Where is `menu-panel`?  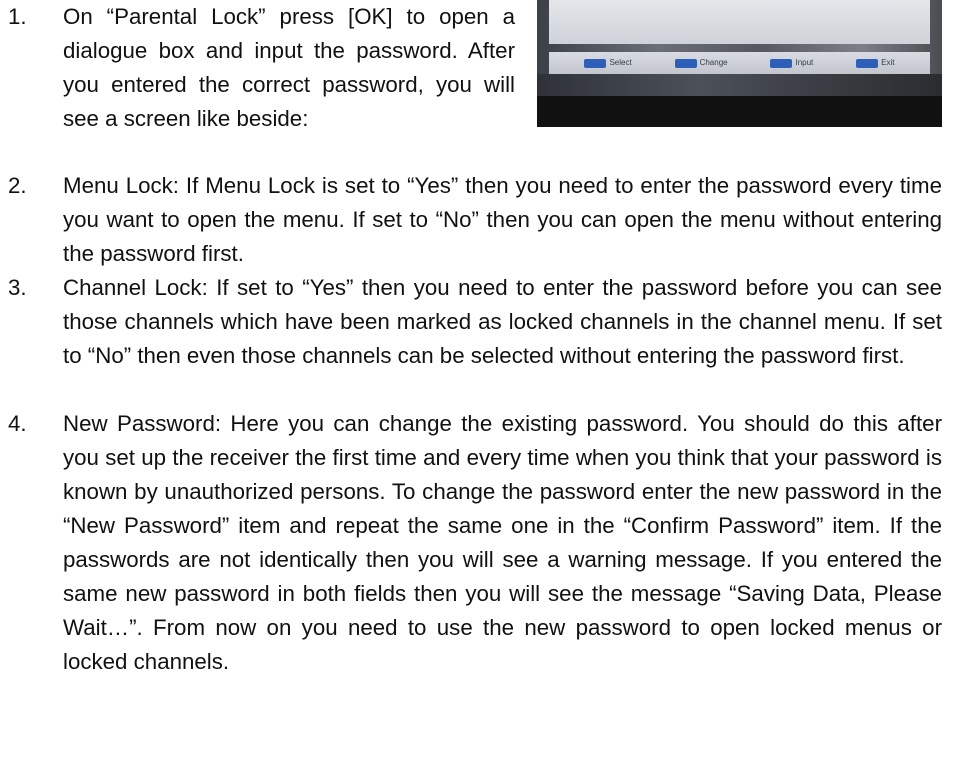
menu-panel is located at coordinates (739, 22).